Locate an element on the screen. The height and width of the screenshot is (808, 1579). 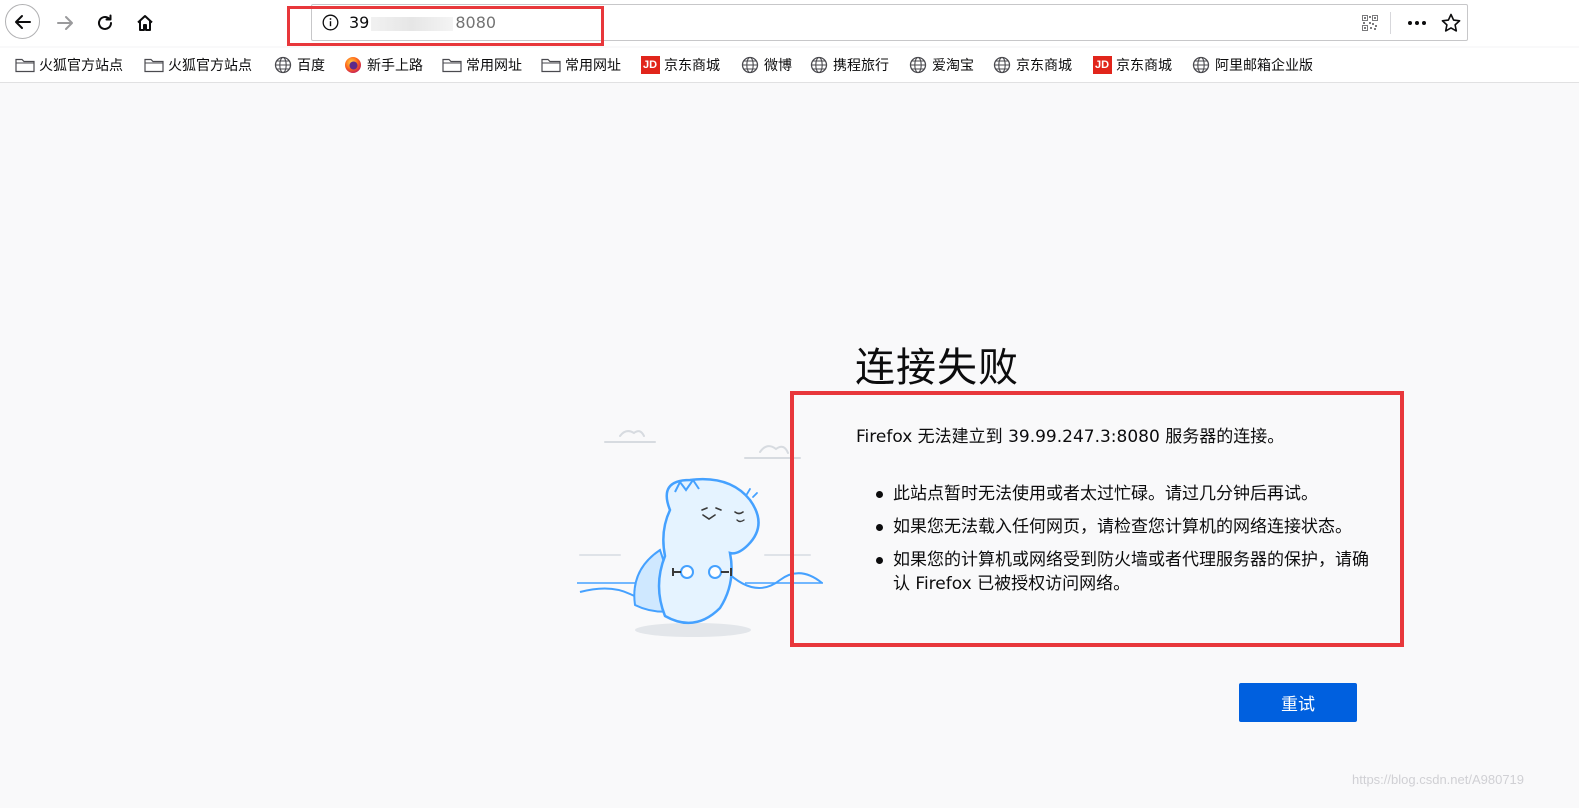
url-highlight-box is located at coordinates (445, 26).